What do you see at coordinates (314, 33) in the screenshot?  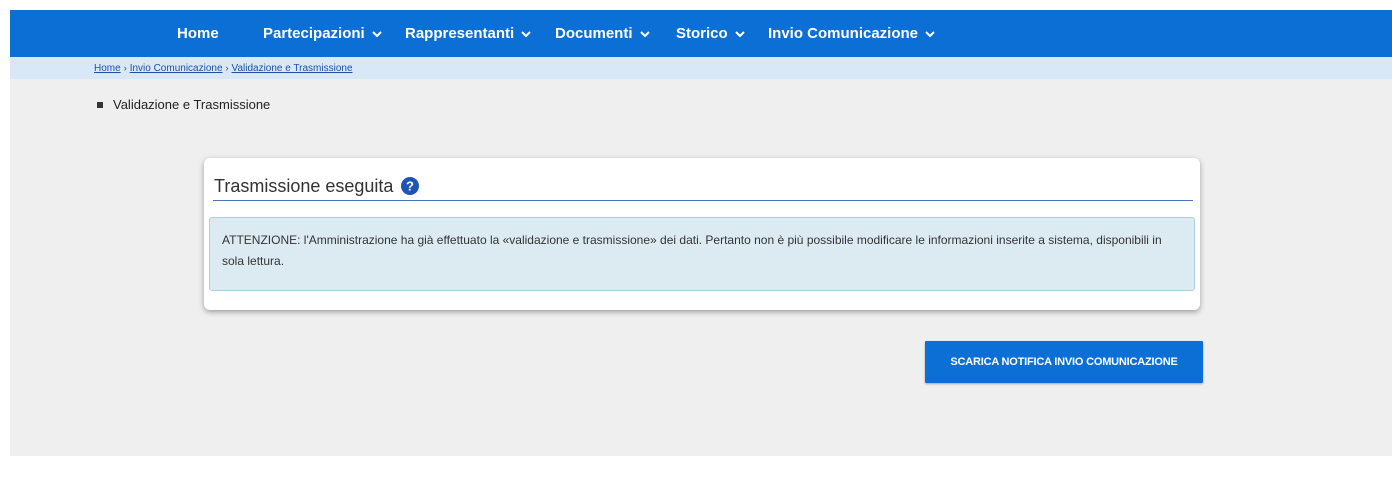 I see `nav-item-label: Partecipazioni` at bounding box center [314, 33].